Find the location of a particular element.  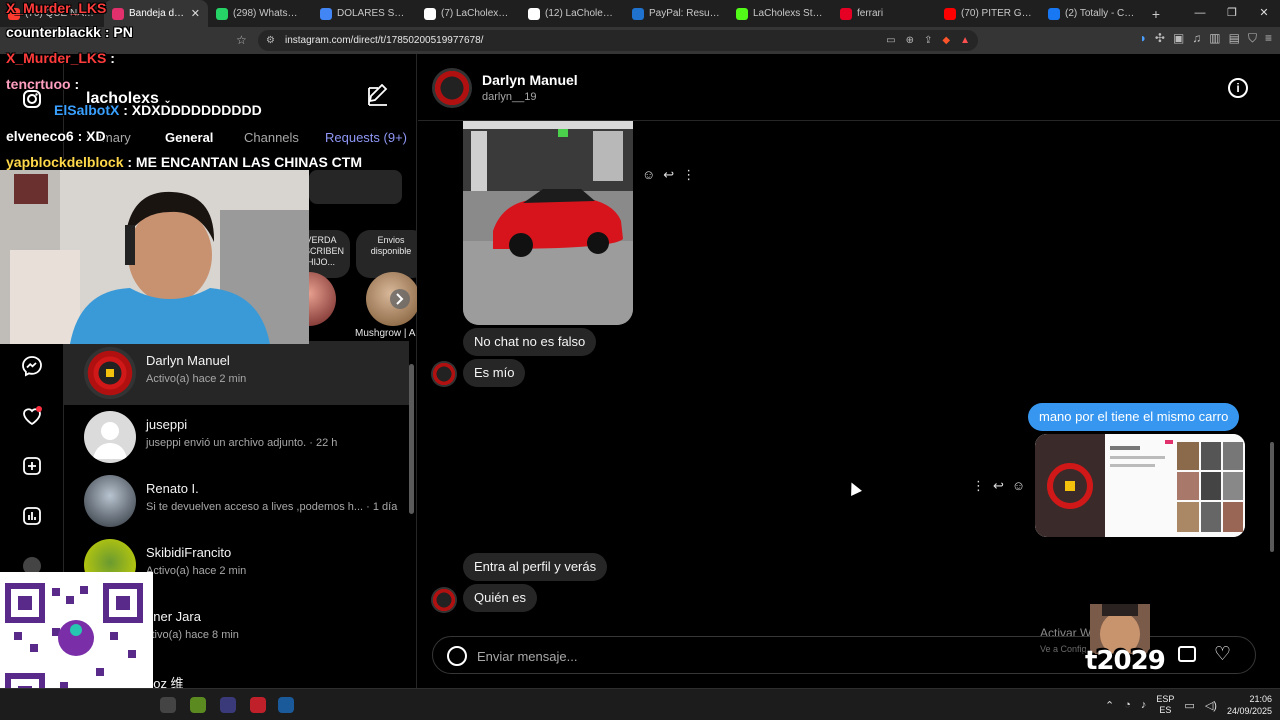

create-icon is located at coordinates (32, 466).